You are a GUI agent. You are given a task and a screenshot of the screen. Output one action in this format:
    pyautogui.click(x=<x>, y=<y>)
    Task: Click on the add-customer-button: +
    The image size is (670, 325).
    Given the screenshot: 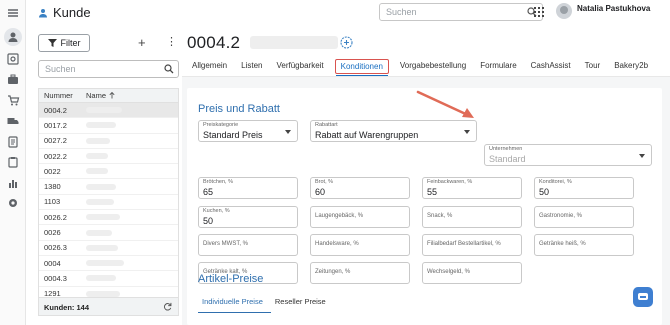 What is the action you would take?
    pyautogui.click(x=142, y=42)
    